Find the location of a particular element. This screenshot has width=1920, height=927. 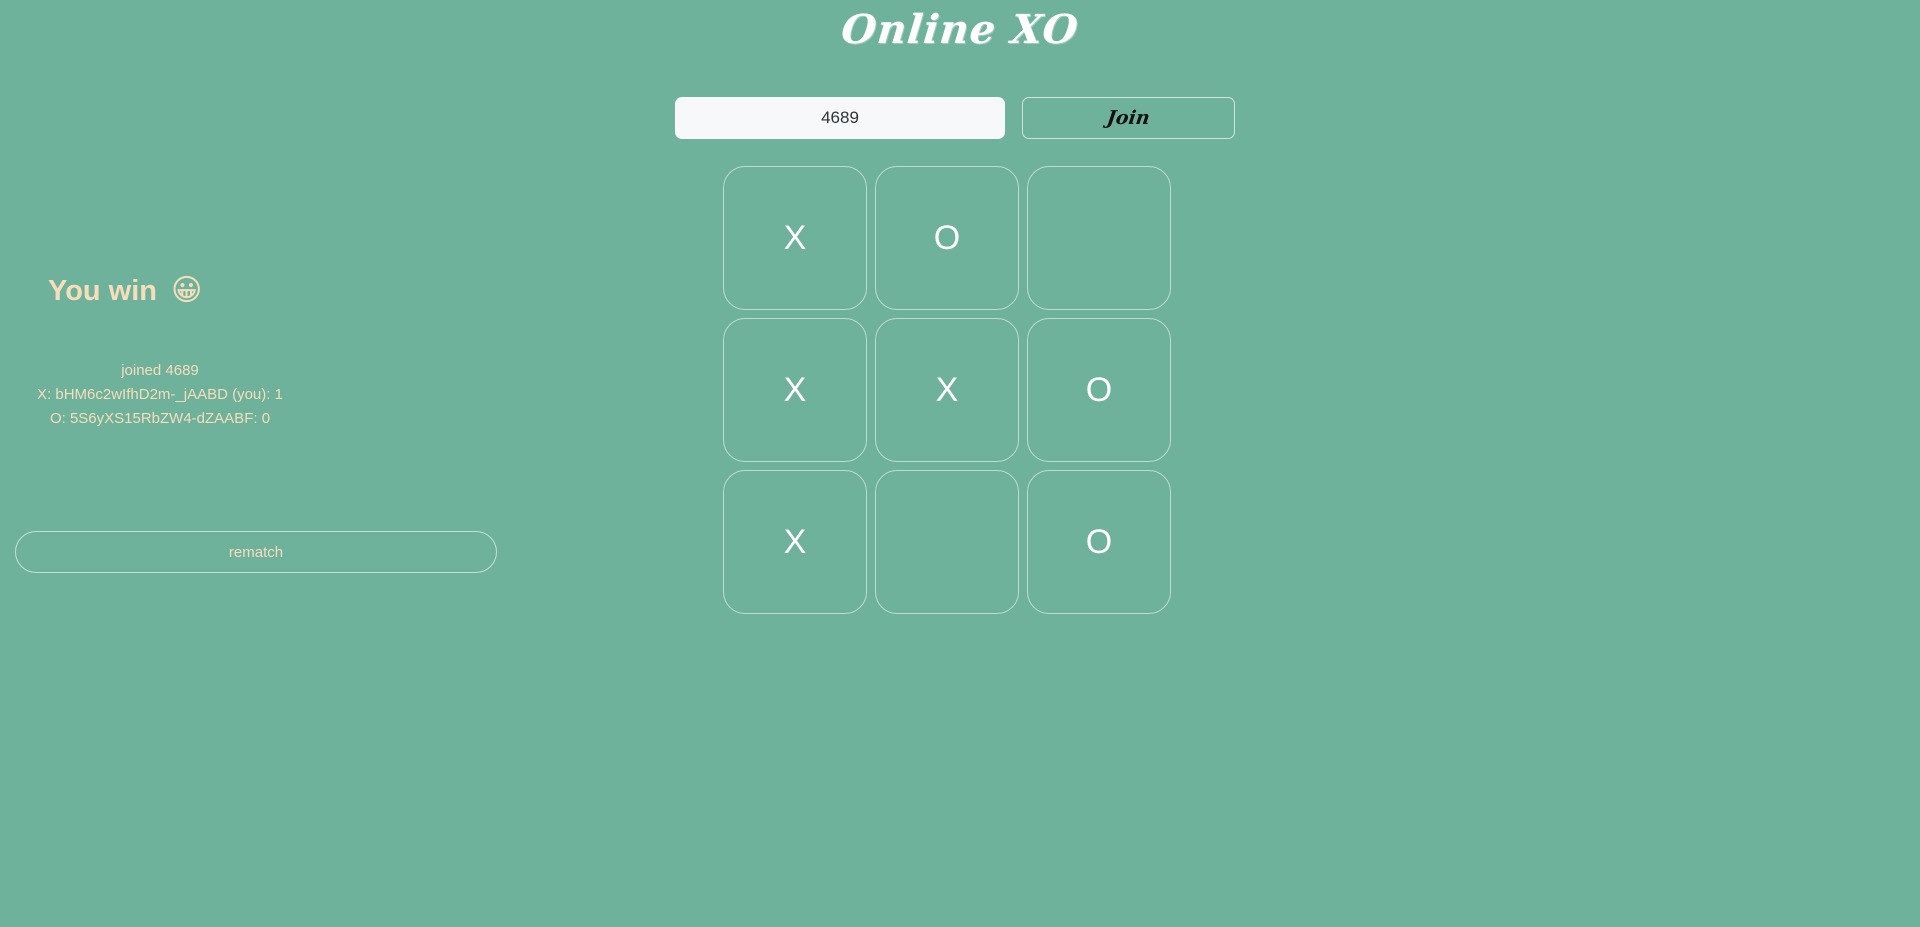

status-joined: joined 4689 is located at coordinates (160, 370).